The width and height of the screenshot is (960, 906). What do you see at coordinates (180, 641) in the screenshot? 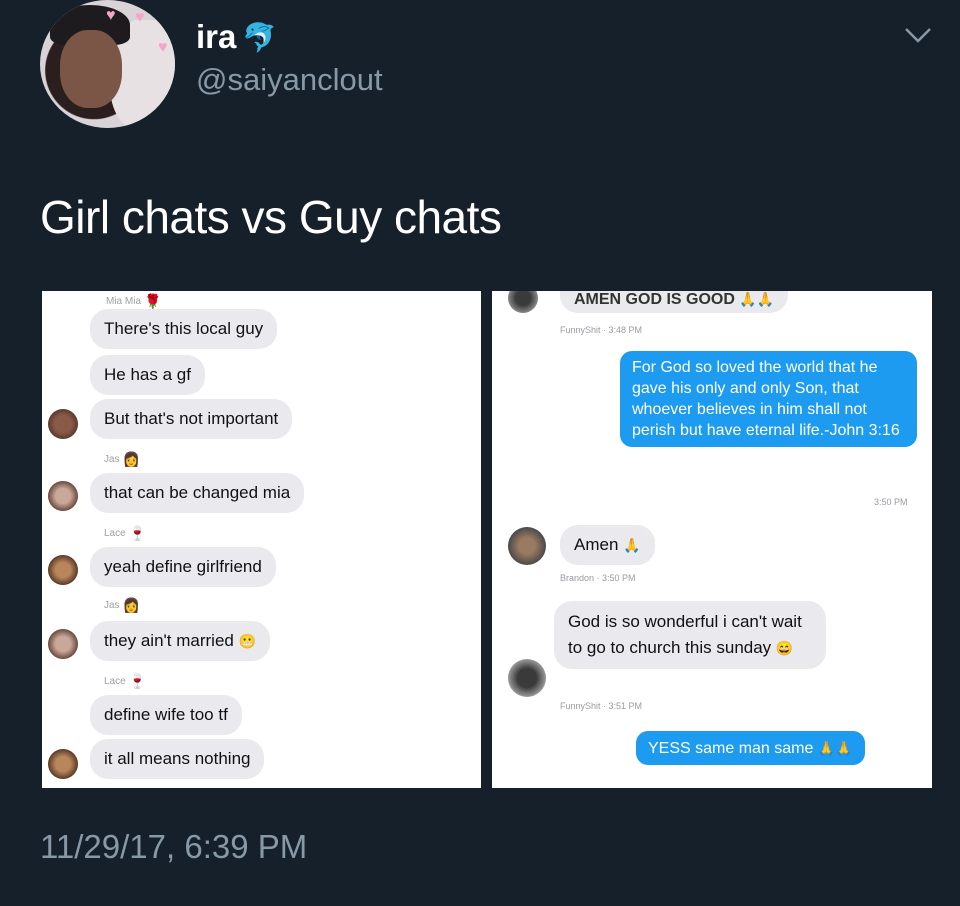
I see `message-bubble: they ain't married 😬` at bounding box center [180, 641].